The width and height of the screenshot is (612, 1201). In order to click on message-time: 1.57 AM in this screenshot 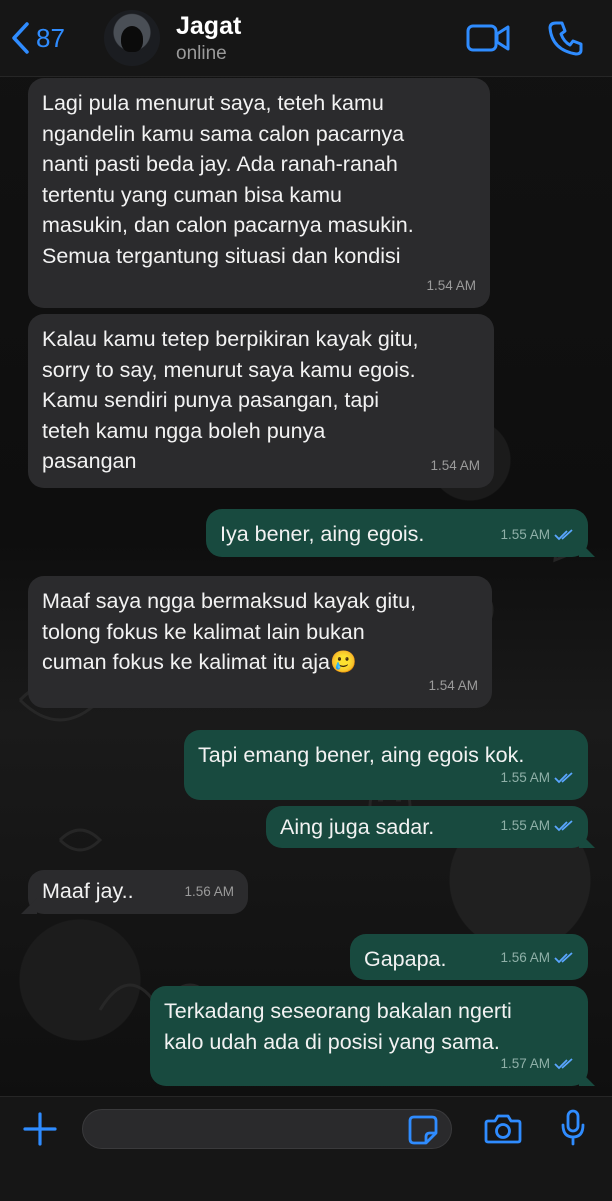, I will do `click(525, 1063)`.